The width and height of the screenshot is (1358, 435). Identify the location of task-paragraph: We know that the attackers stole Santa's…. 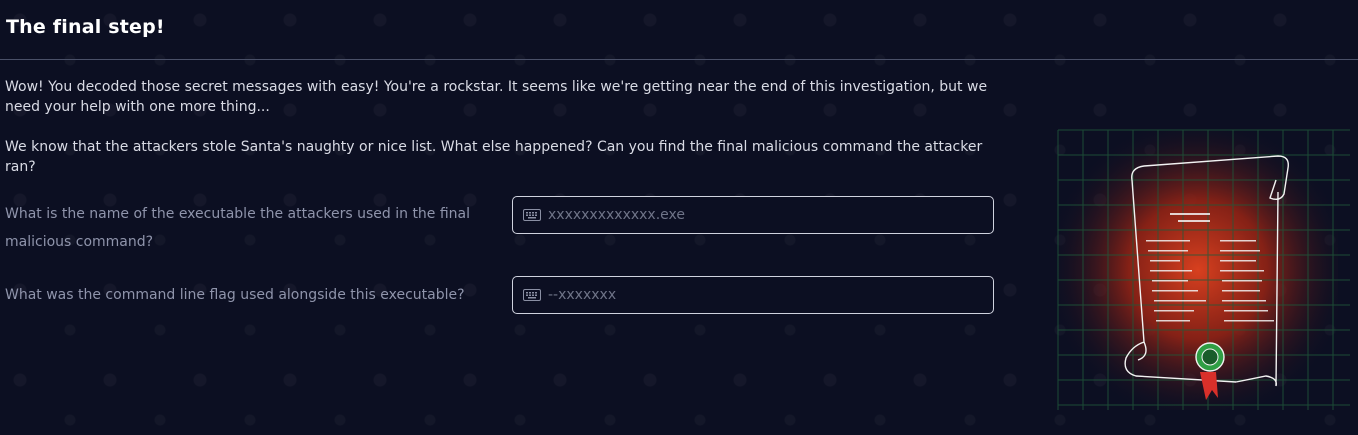
(494, 157).